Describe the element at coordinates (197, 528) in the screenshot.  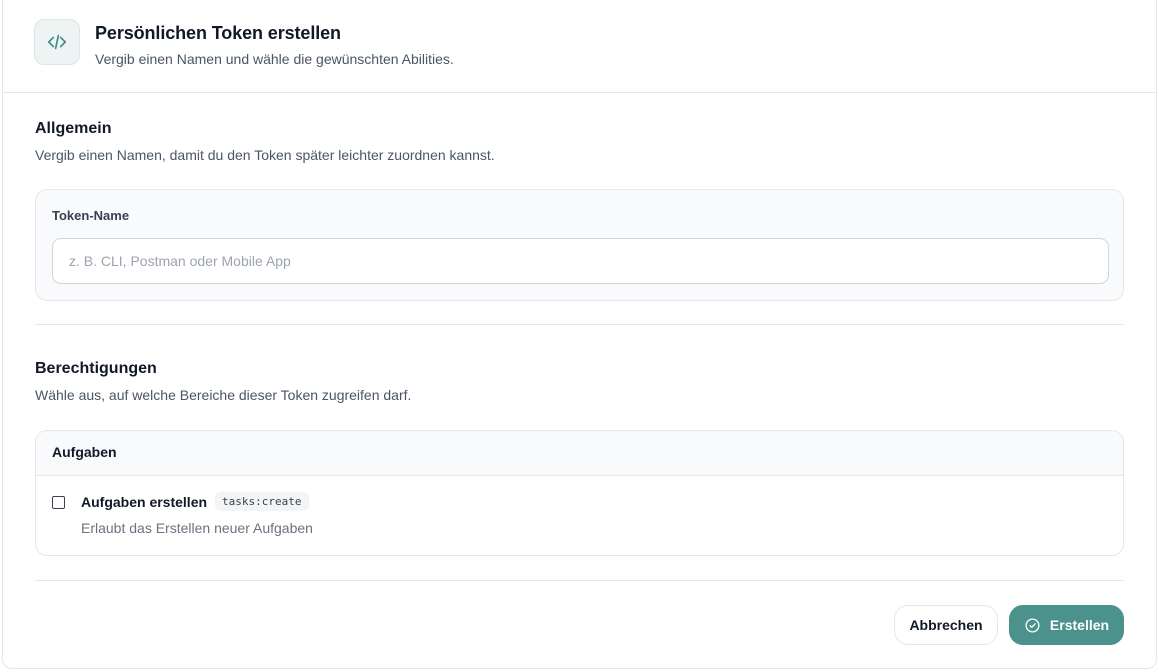
I see `ability-description: Erlaubt das Erstellen neuer Aufgaben` at that location.